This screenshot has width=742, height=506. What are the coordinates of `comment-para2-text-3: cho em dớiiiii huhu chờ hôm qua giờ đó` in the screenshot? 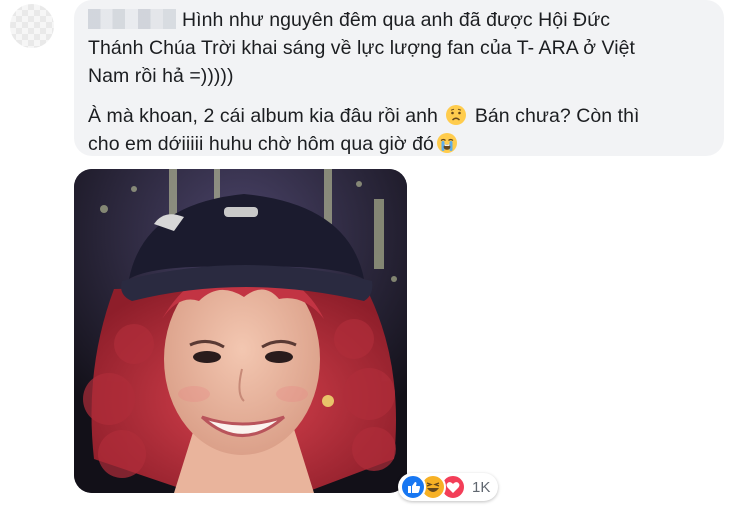 It's located at (261, 144).